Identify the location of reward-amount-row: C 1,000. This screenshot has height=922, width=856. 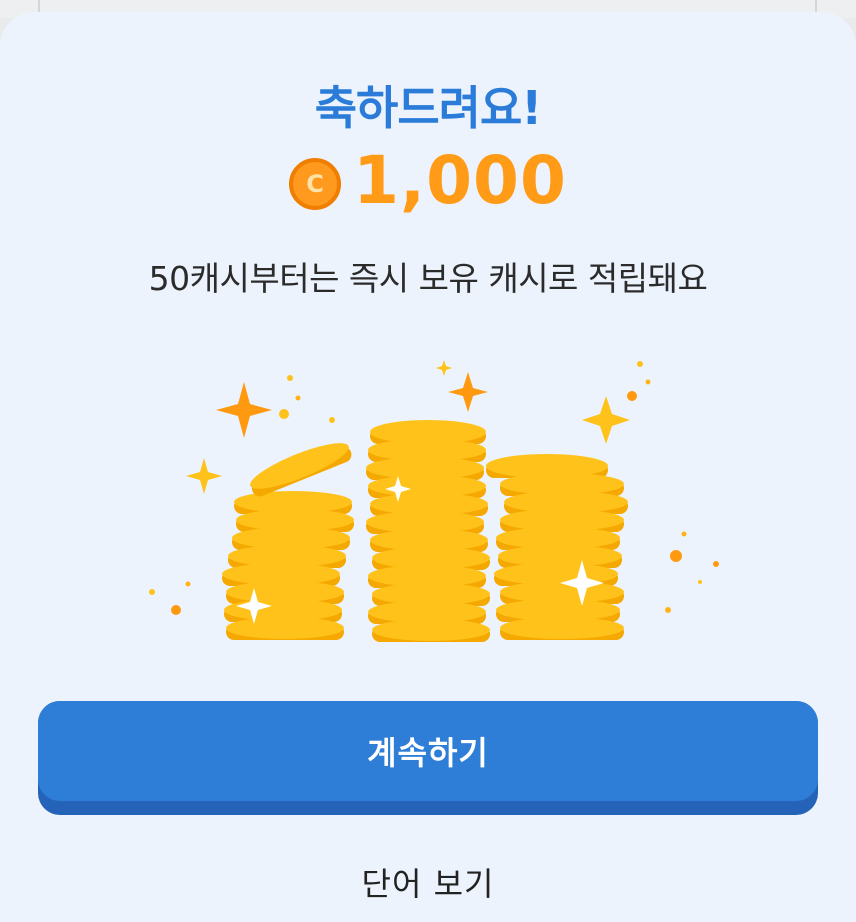
(428, 180).